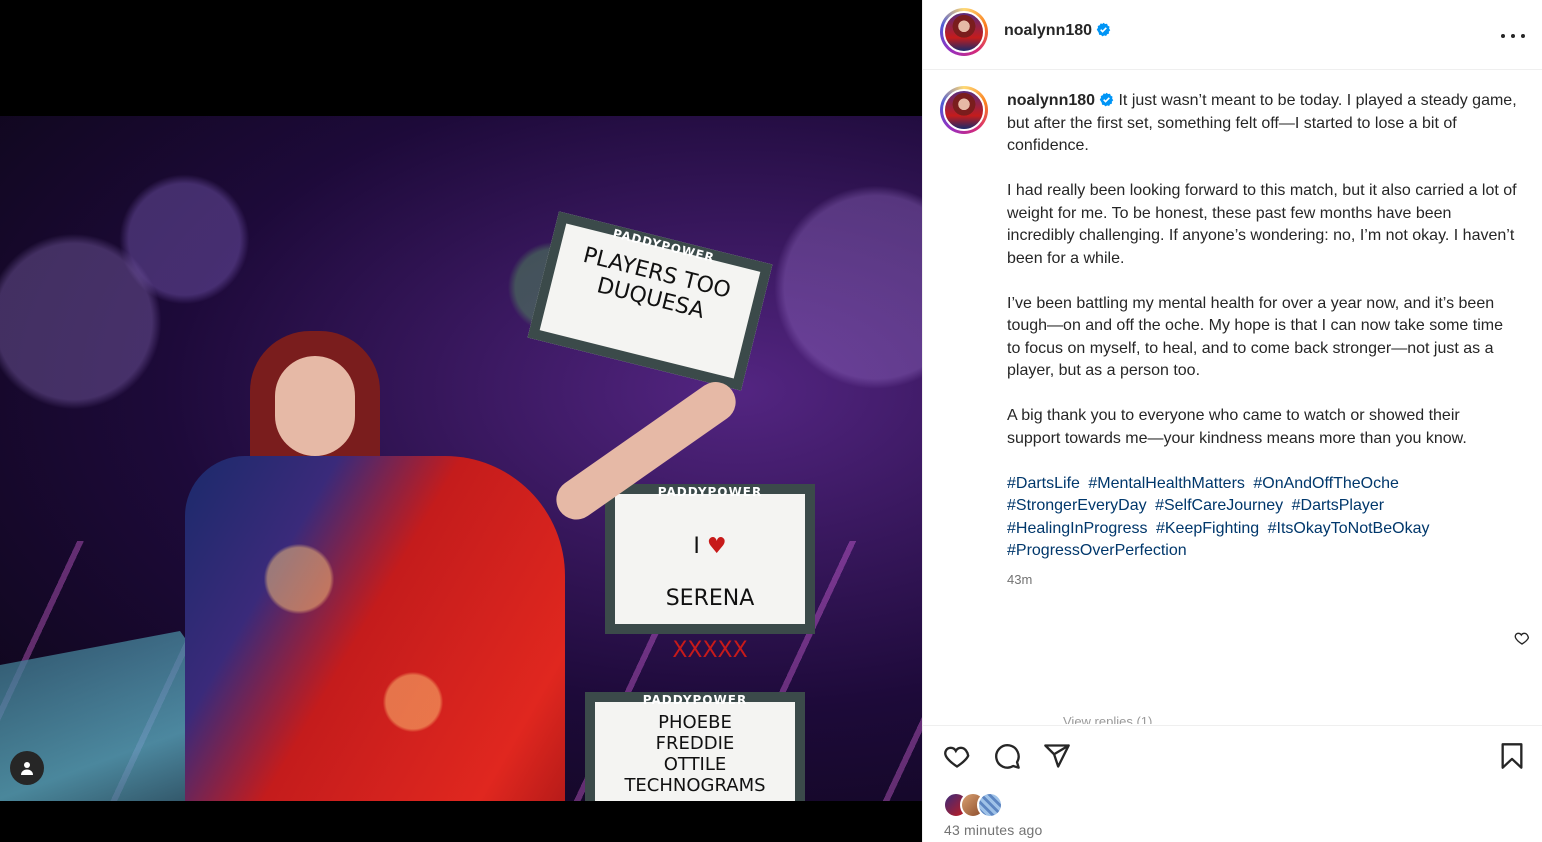 Image resolution: width=1542 pixels, height=842 pixels. What do you see at coordinates (1051, 100) in the screenshot?
I see `caption-username-text: noalynn180` at bounding box center [1051, 100].